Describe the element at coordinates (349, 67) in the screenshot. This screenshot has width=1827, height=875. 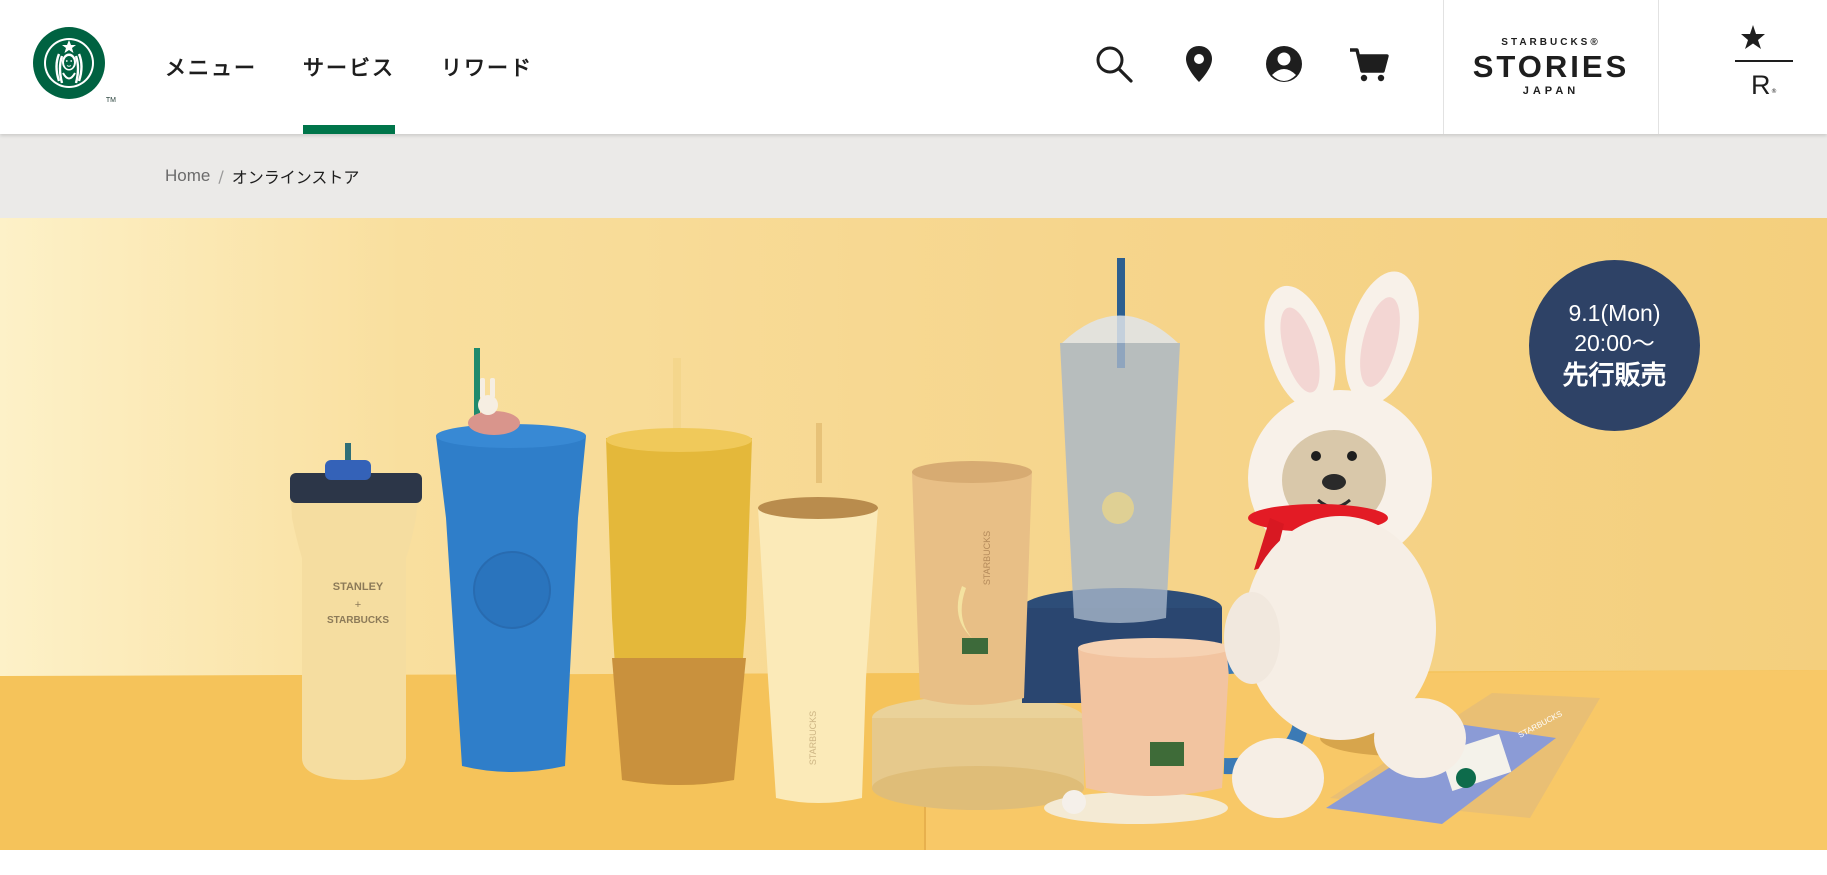
I see `nav-item-services: サービス` at that location.